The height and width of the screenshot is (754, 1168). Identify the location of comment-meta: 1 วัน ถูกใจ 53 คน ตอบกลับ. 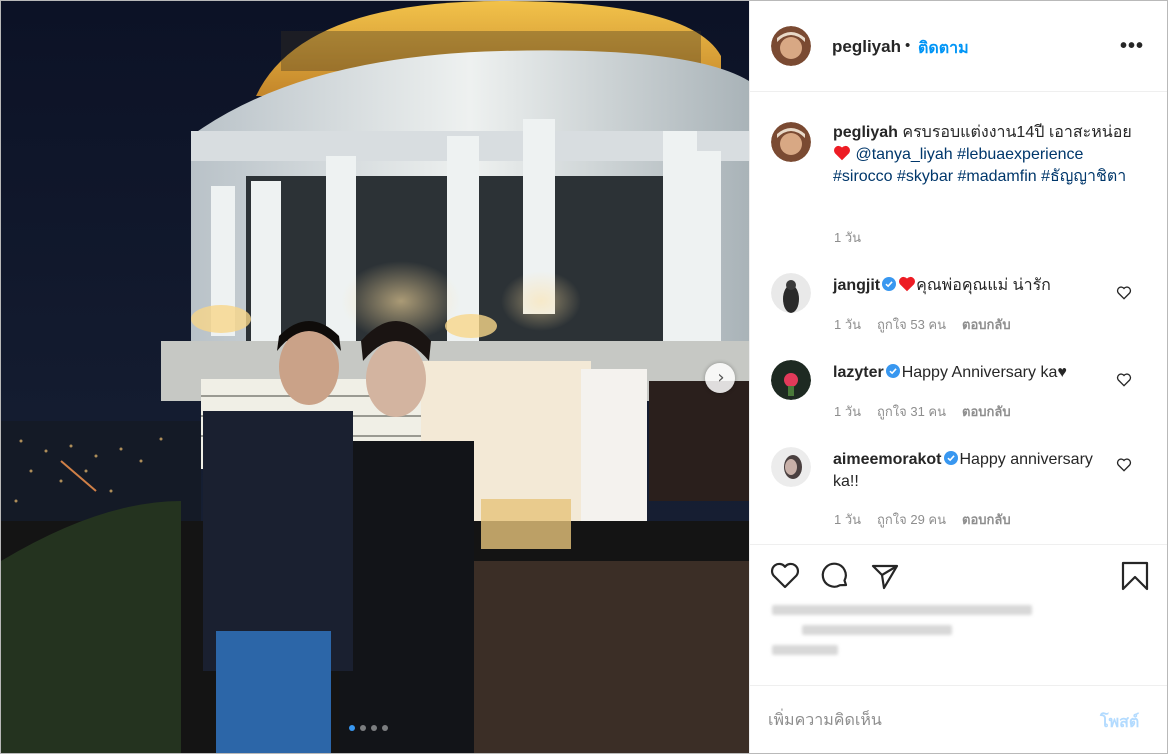
(930, 324).